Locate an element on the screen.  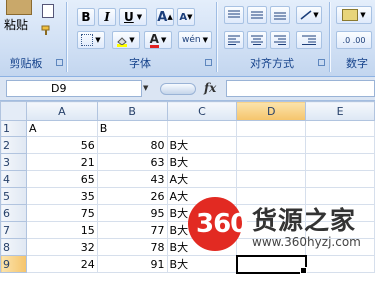
cell-b2: 80 is located at coordinates (132, 145).